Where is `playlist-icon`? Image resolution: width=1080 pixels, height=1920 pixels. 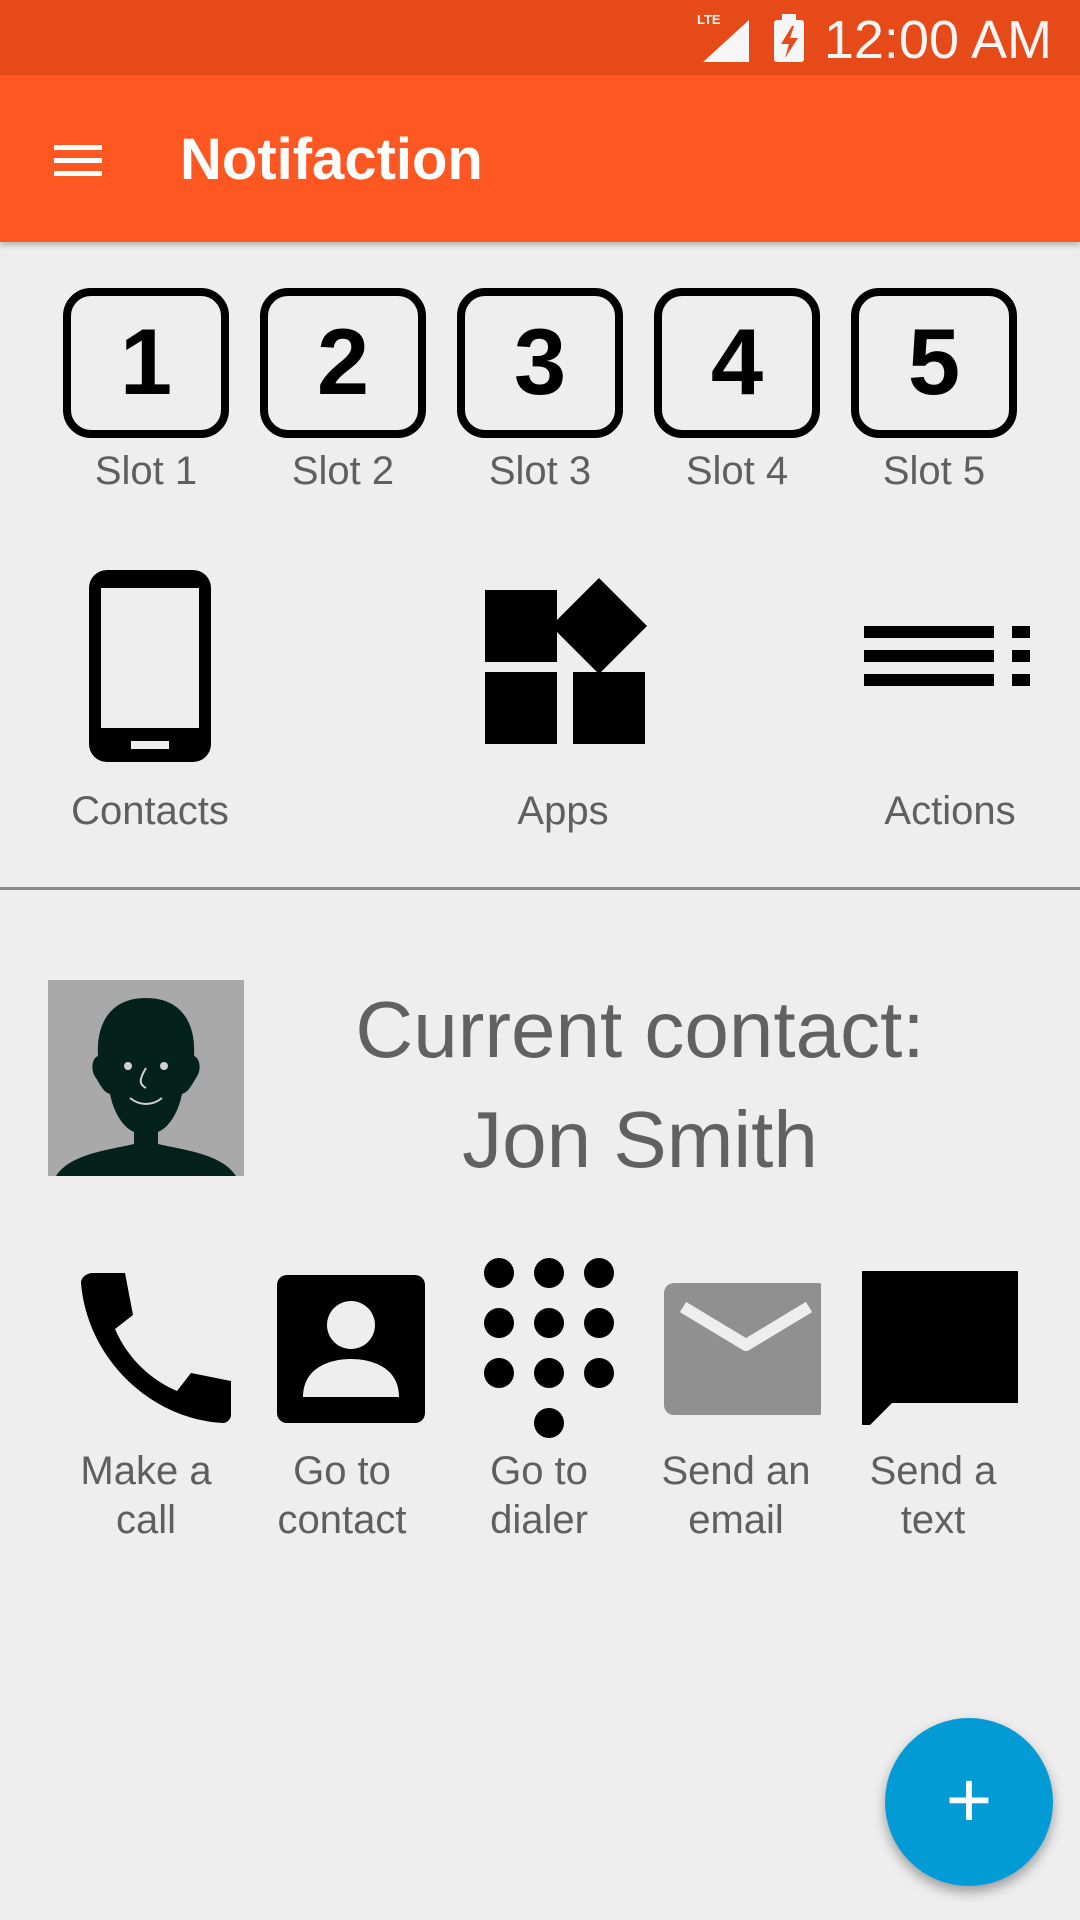 playlist-icon is located at coordinates (947, 656).